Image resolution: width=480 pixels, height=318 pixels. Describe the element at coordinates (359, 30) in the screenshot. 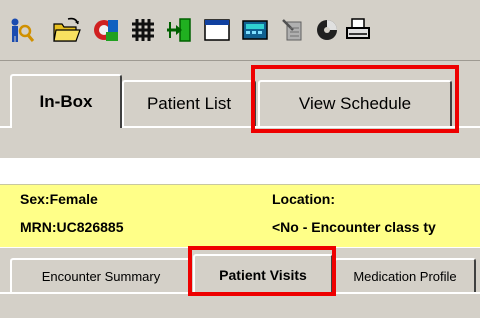

I see `print-icon` at that location.